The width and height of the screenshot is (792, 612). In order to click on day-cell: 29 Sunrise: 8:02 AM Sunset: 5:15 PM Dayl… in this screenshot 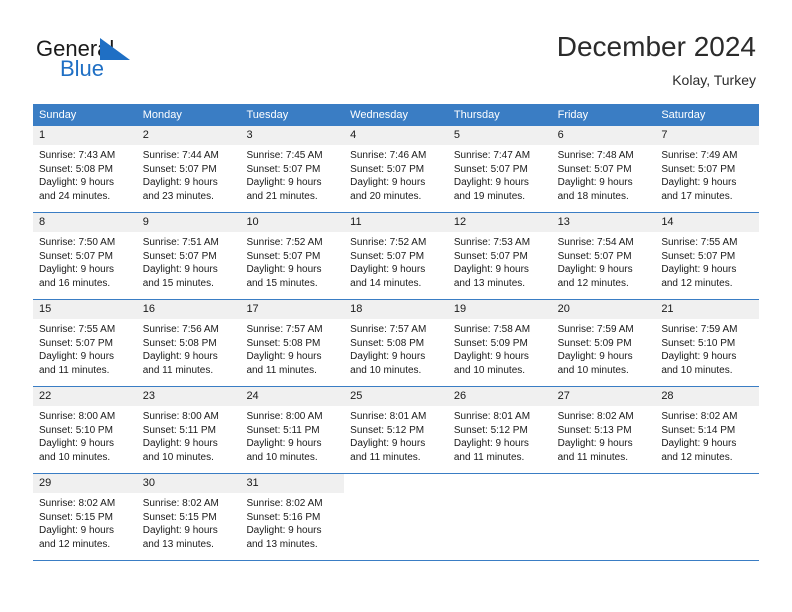, I will do `click(85, 517)`.